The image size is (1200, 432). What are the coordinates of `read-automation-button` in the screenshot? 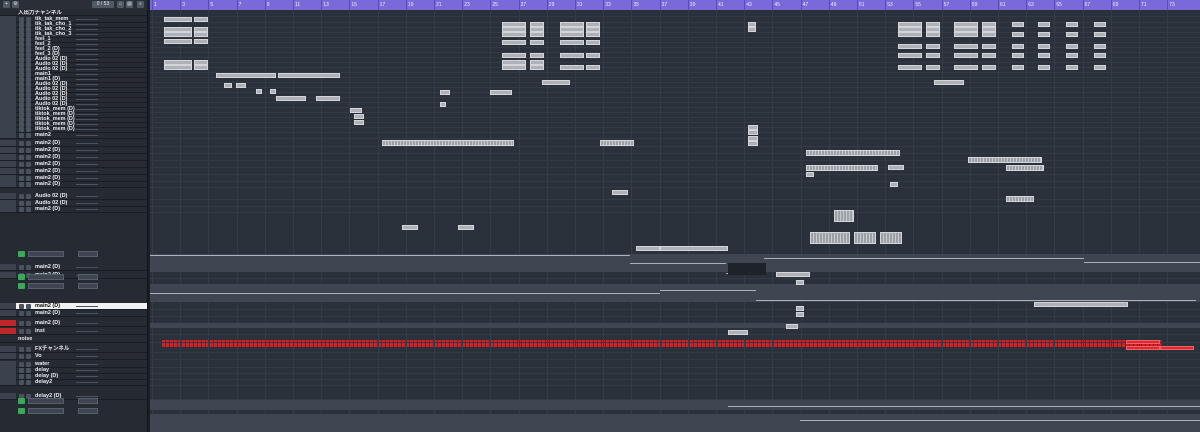 It's located at (21, 401).